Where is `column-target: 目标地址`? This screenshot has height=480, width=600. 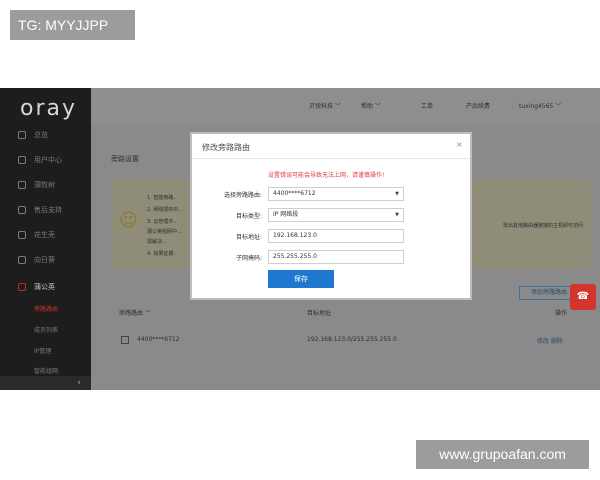
column-target: 目标地址 is located at coordinates (319, 313).